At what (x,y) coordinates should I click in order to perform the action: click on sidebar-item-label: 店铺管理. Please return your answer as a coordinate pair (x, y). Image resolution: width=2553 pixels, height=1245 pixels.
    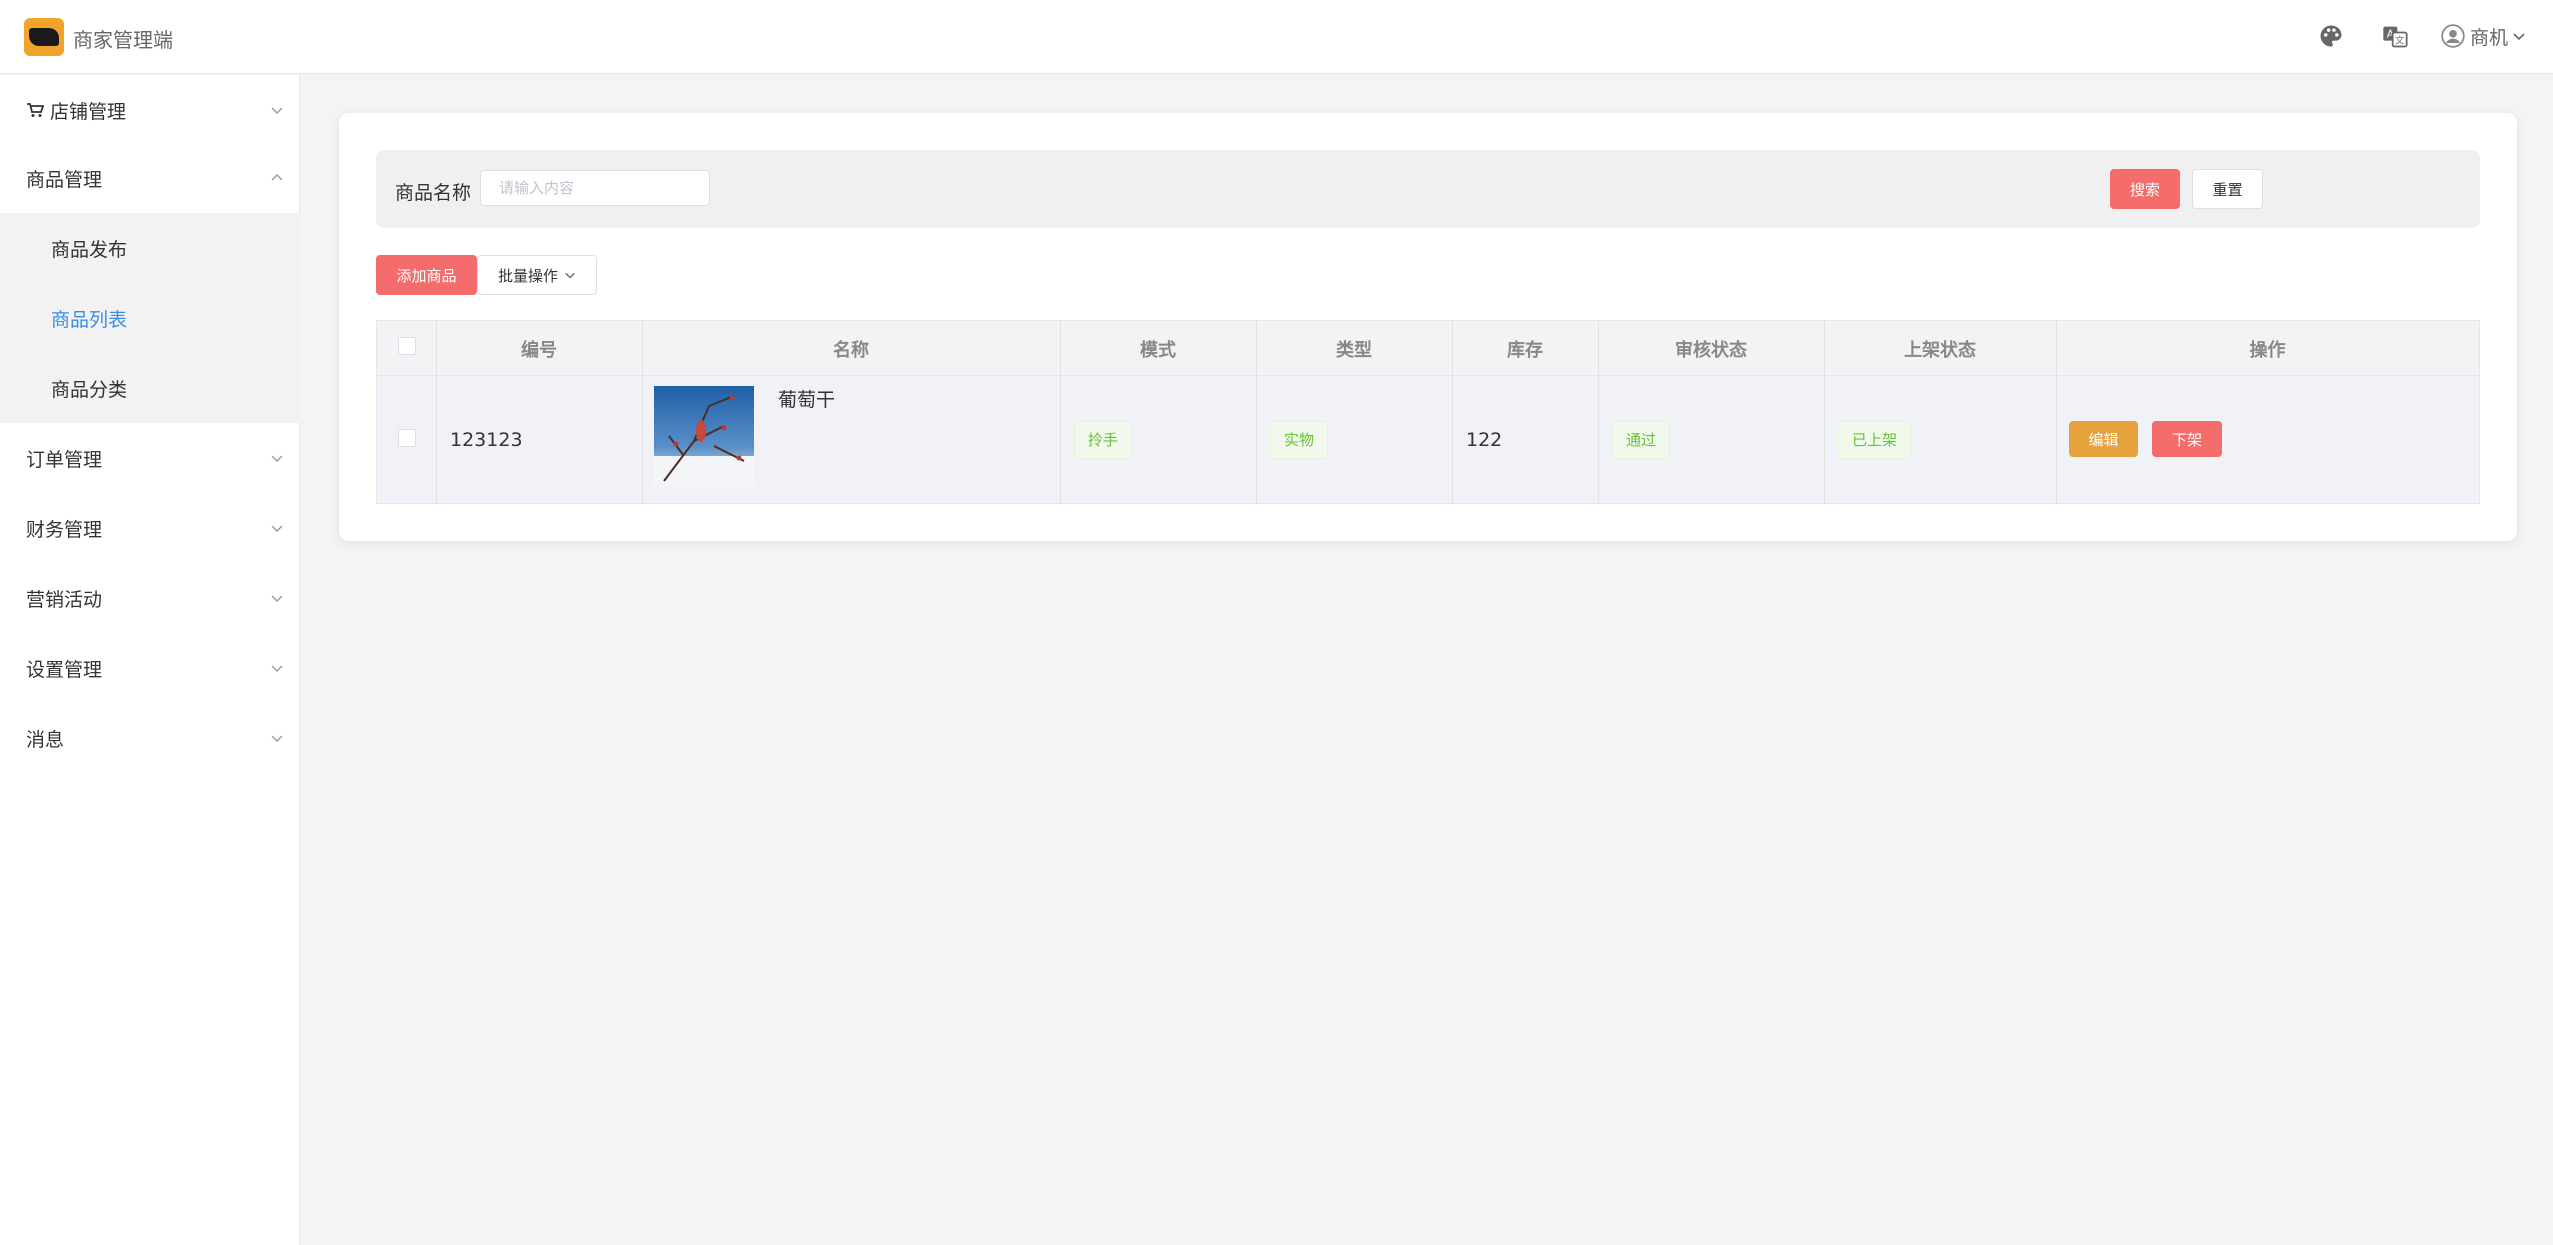
    Looking at the image, I should click on (88, 111).